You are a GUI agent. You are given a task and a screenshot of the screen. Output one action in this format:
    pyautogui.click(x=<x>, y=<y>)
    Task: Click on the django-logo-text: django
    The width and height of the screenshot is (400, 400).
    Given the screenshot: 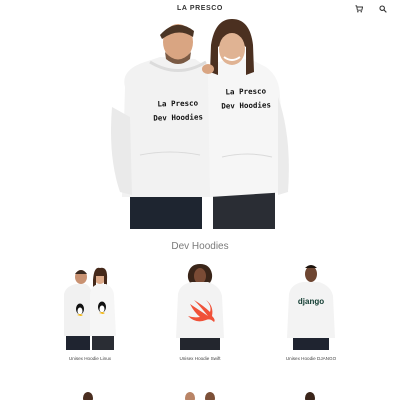 What is the action you would take?
    pyautogui.click(x=311, y=301)
    